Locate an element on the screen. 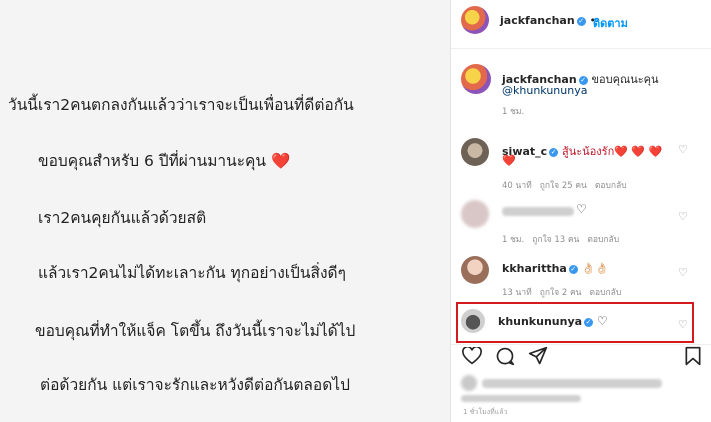 Image resolution: width=711 pixels, height=422 pixels. blurred-username is located at coordinates (538, 211).